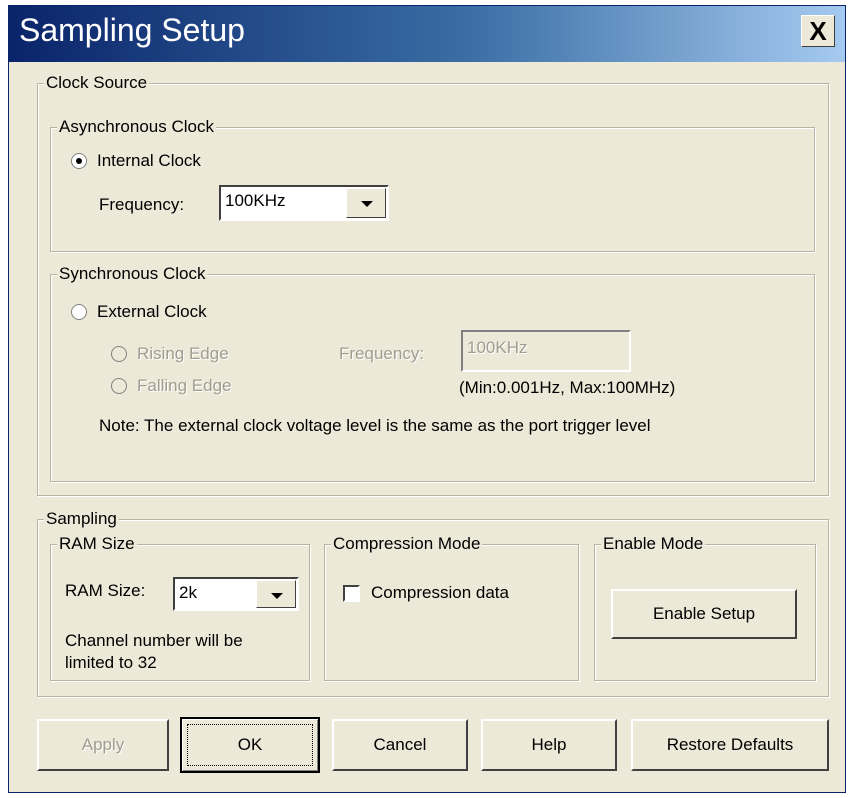  I want to click on channel-note-line2: limited to 32, so click(111, 662).